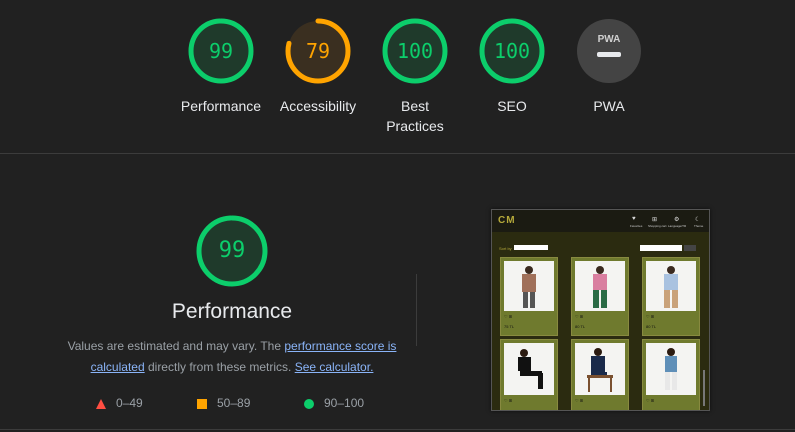 This screenshot has height=432, width=795. Describe the element at coordinates (221, 106) in the screenshot. I see `gauge-label: Performance` at that location.